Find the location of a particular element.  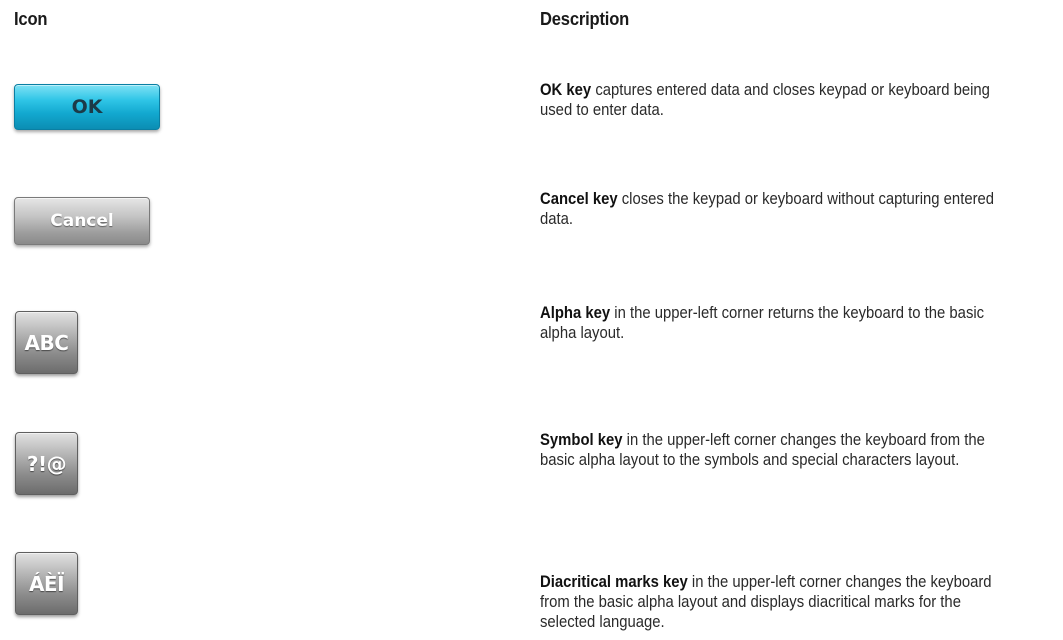

ok-key-icon: OK is located at coordinates (87, 107).